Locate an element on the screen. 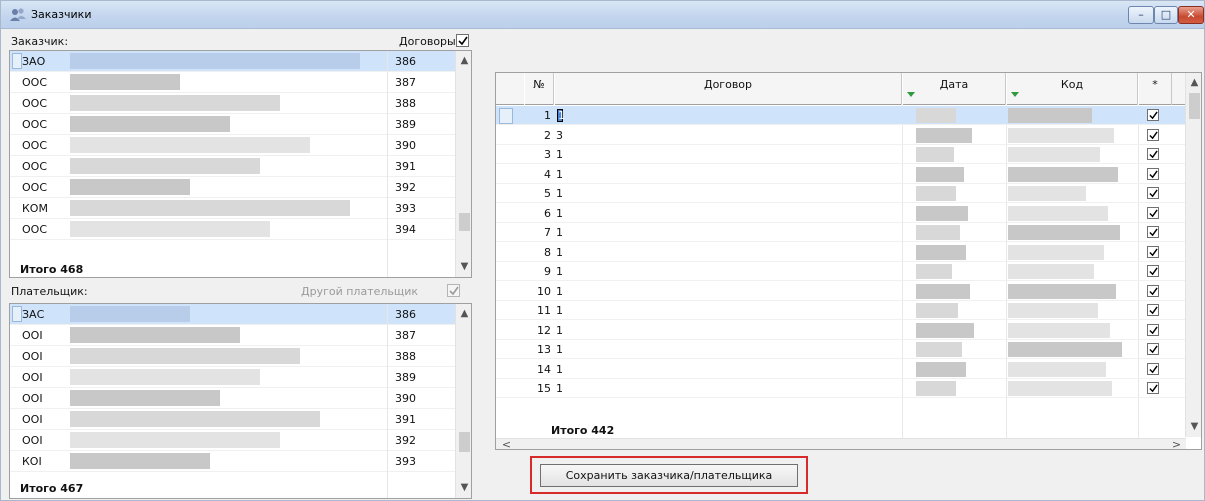 This screenshot has width=1205, height=501. table-row: 31 is located at coordinates (841, 154).